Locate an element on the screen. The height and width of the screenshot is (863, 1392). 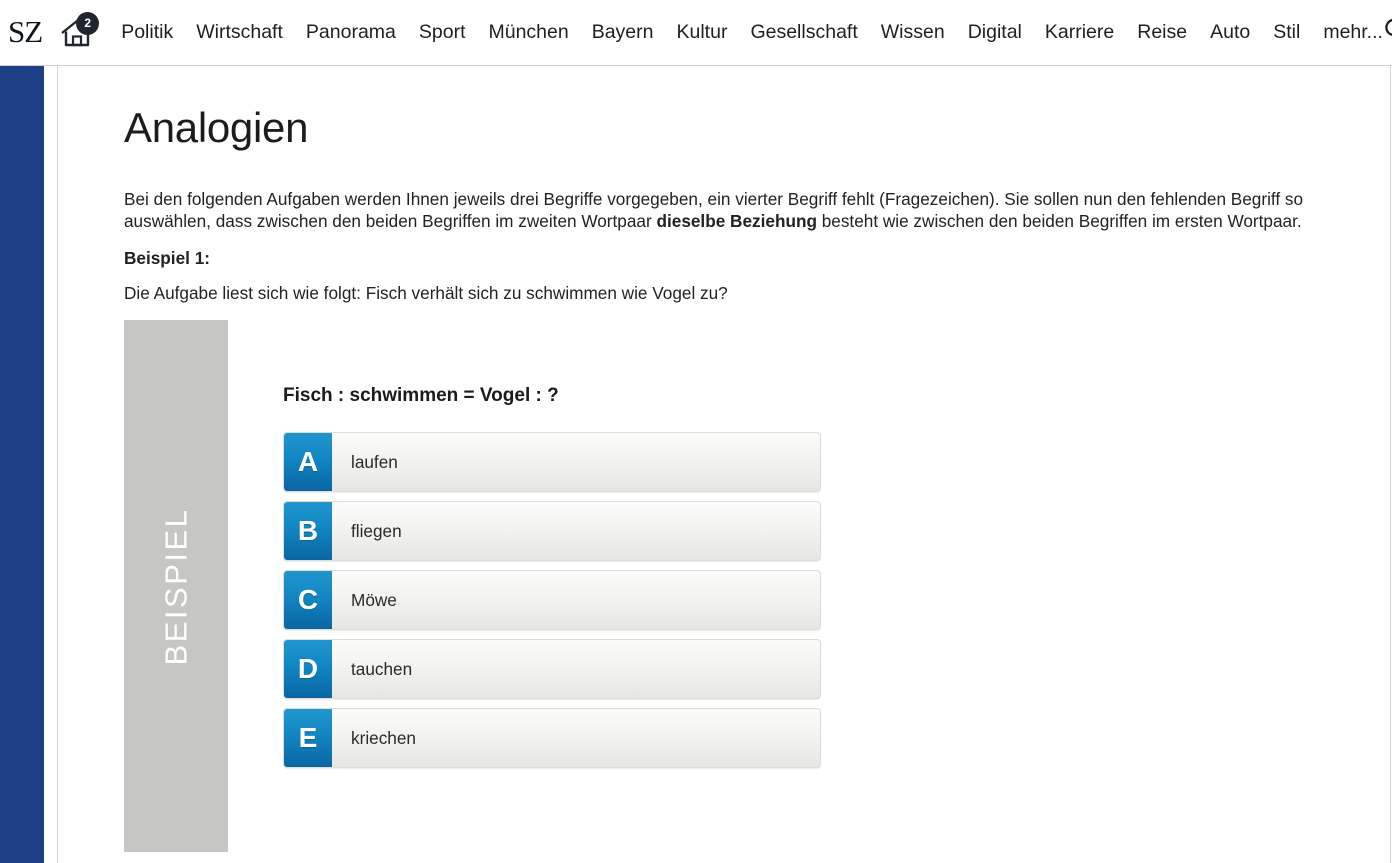
nav-item-stil: Stil is located at coordinates (1286, 32).